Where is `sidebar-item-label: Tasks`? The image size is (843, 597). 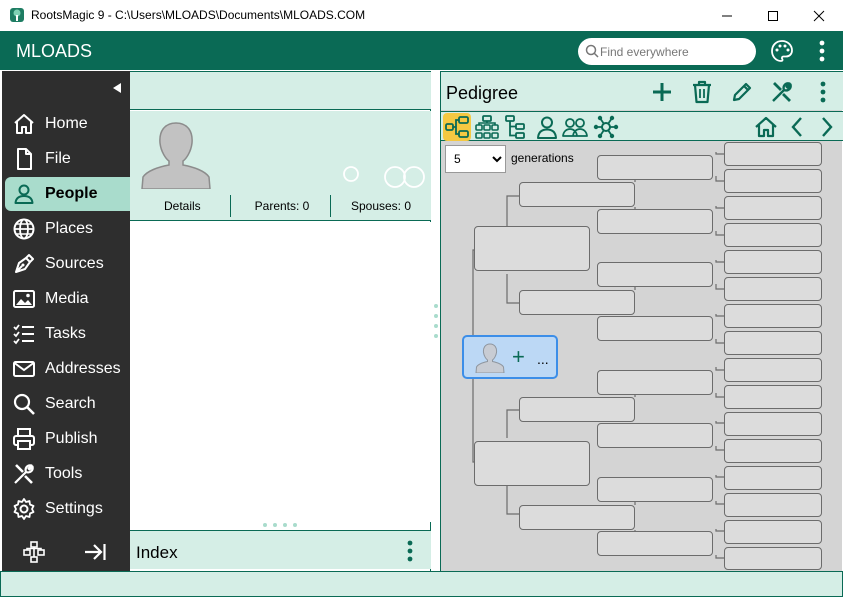
sidebar-item-label: Tasks is located at coordinates (65, 333).